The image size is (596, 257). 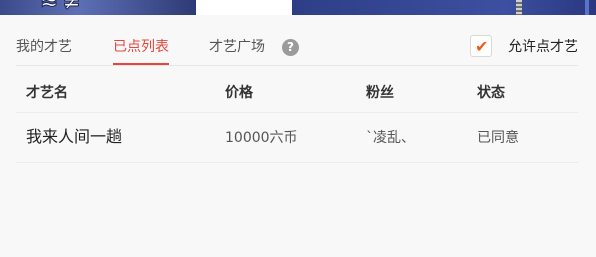 What do you see at coordinates (444, 7) in the screenshot?
I see `banner-image-right` at bounding box center [444, 7].